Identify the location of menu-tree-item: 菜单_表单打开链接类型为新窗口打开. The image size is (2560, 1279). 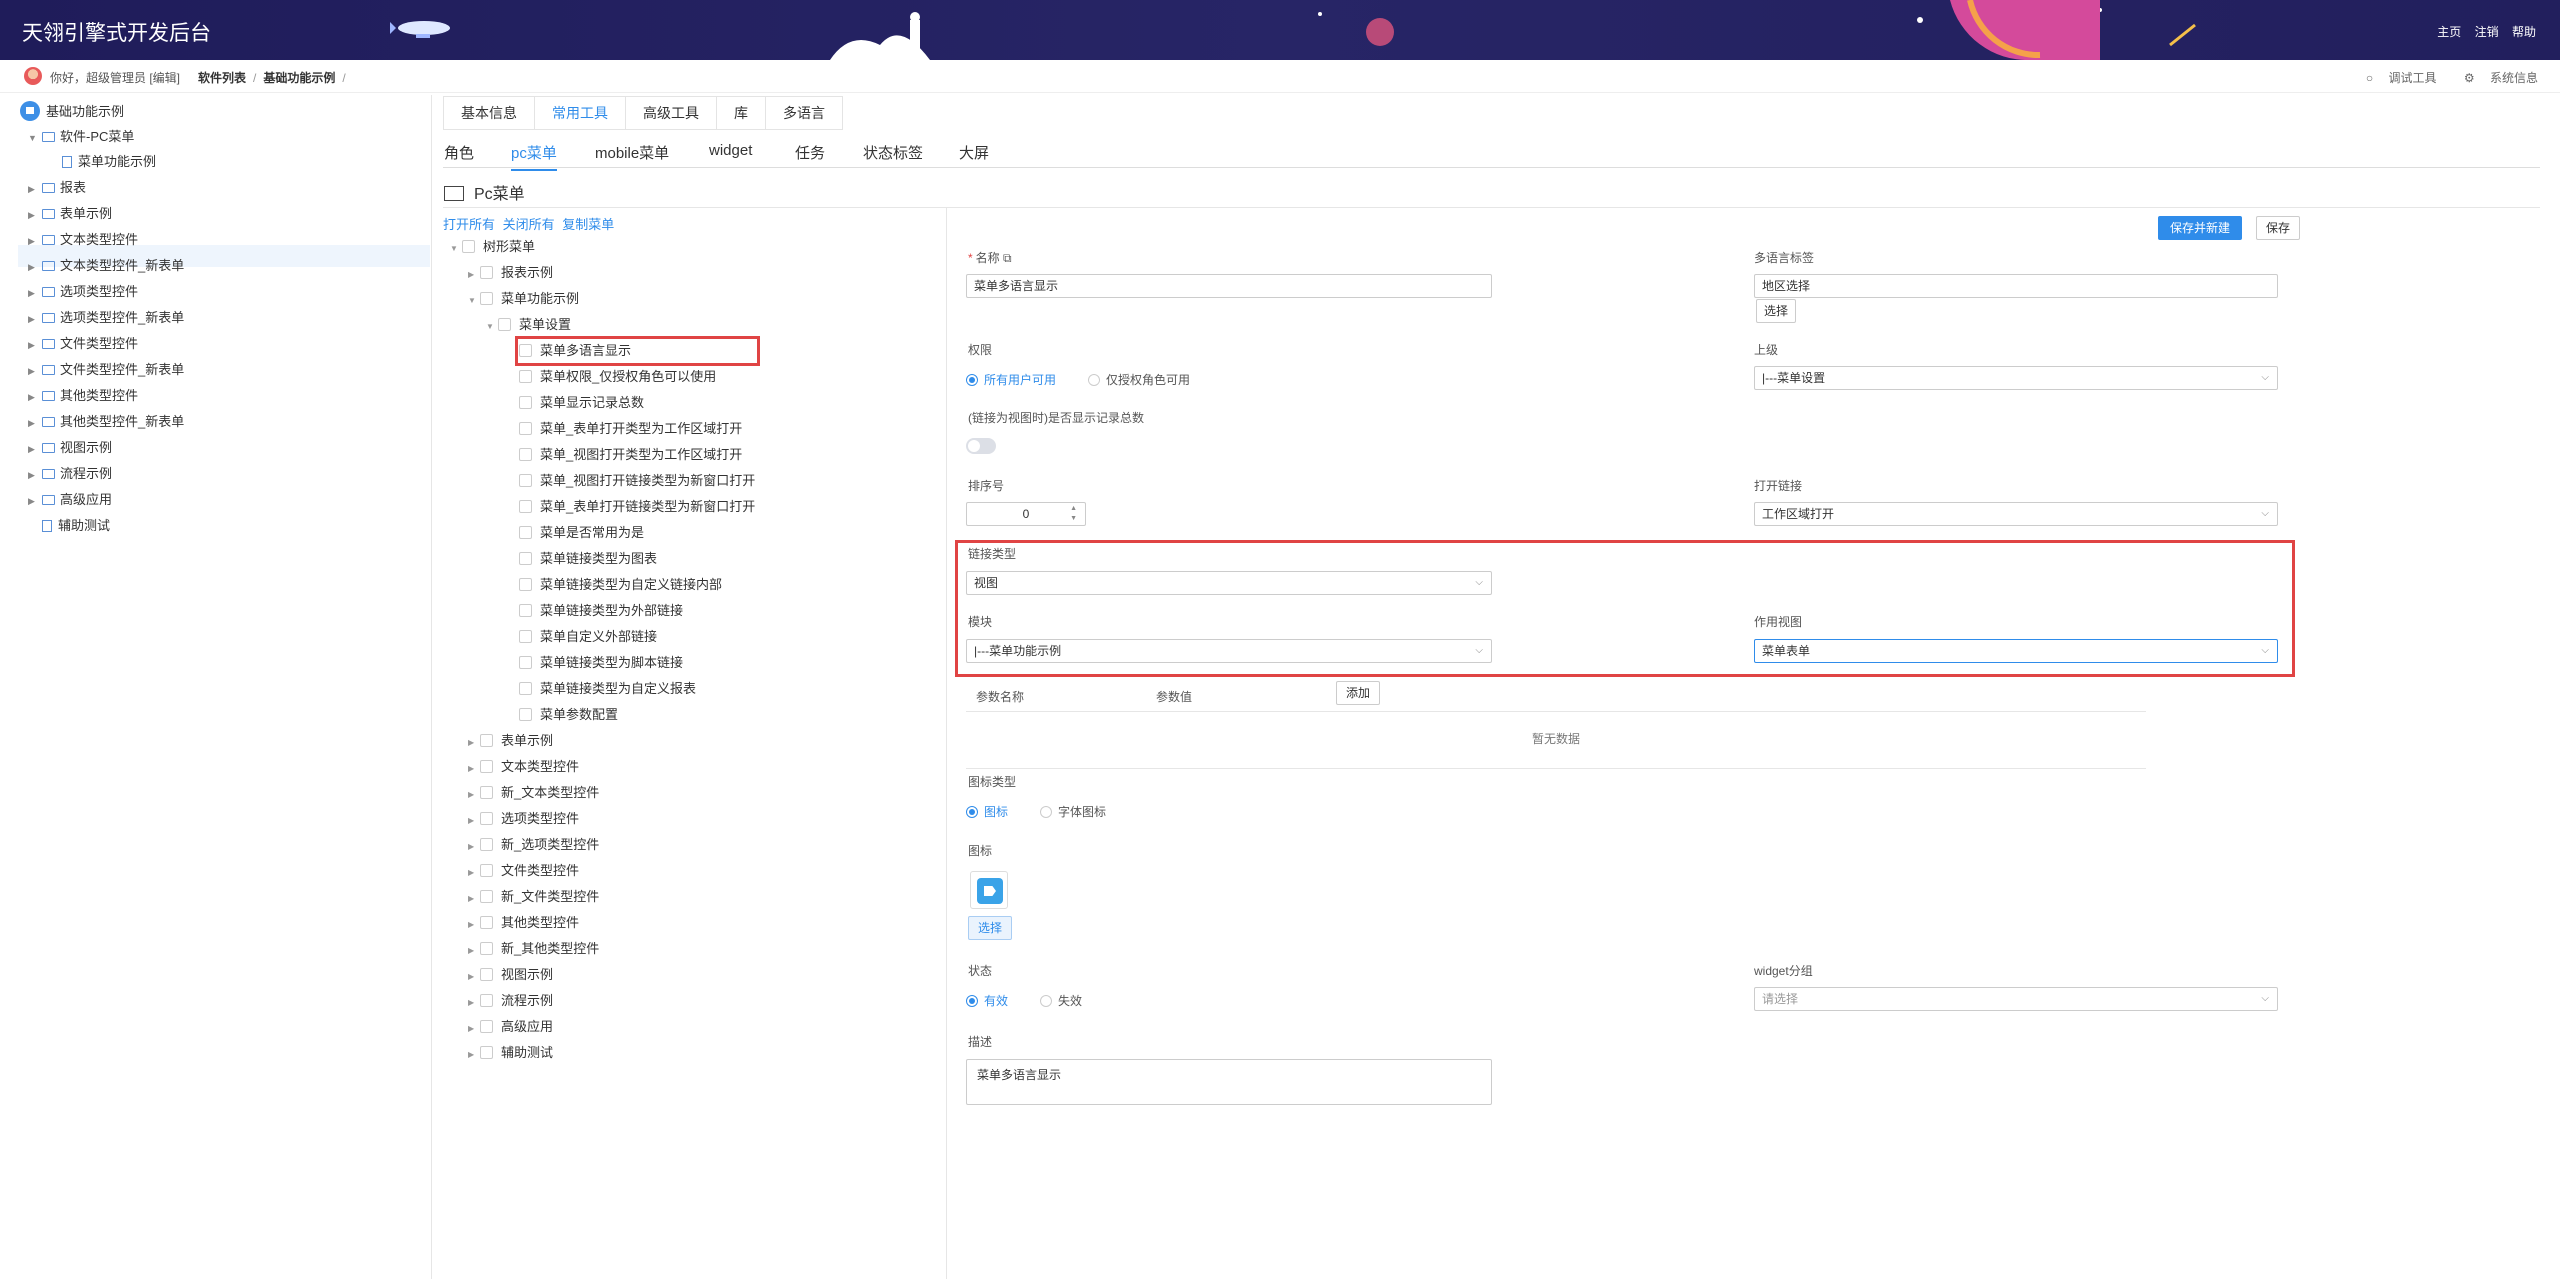
(637, 507).